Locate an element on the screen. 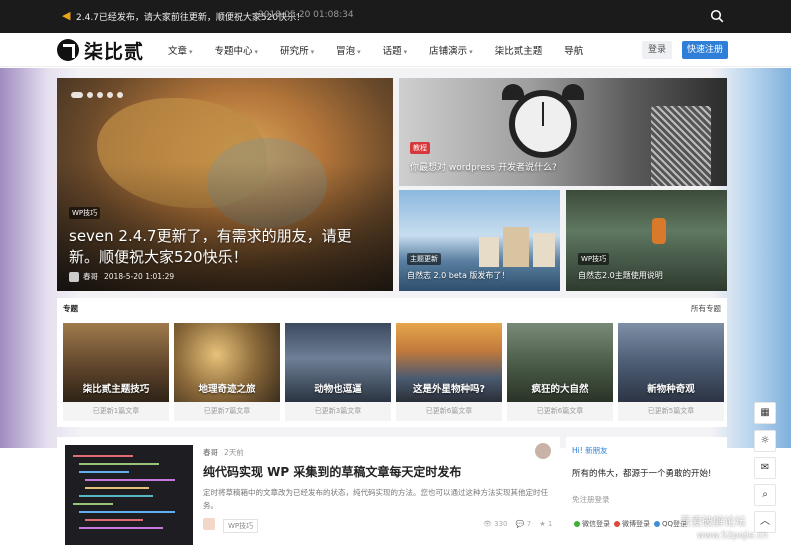 Image resolution: width=791 pixels, height=551 pixels. topic-card: 动物也逗逼 已更新3篇文章 is located at coordinates (338, 372).